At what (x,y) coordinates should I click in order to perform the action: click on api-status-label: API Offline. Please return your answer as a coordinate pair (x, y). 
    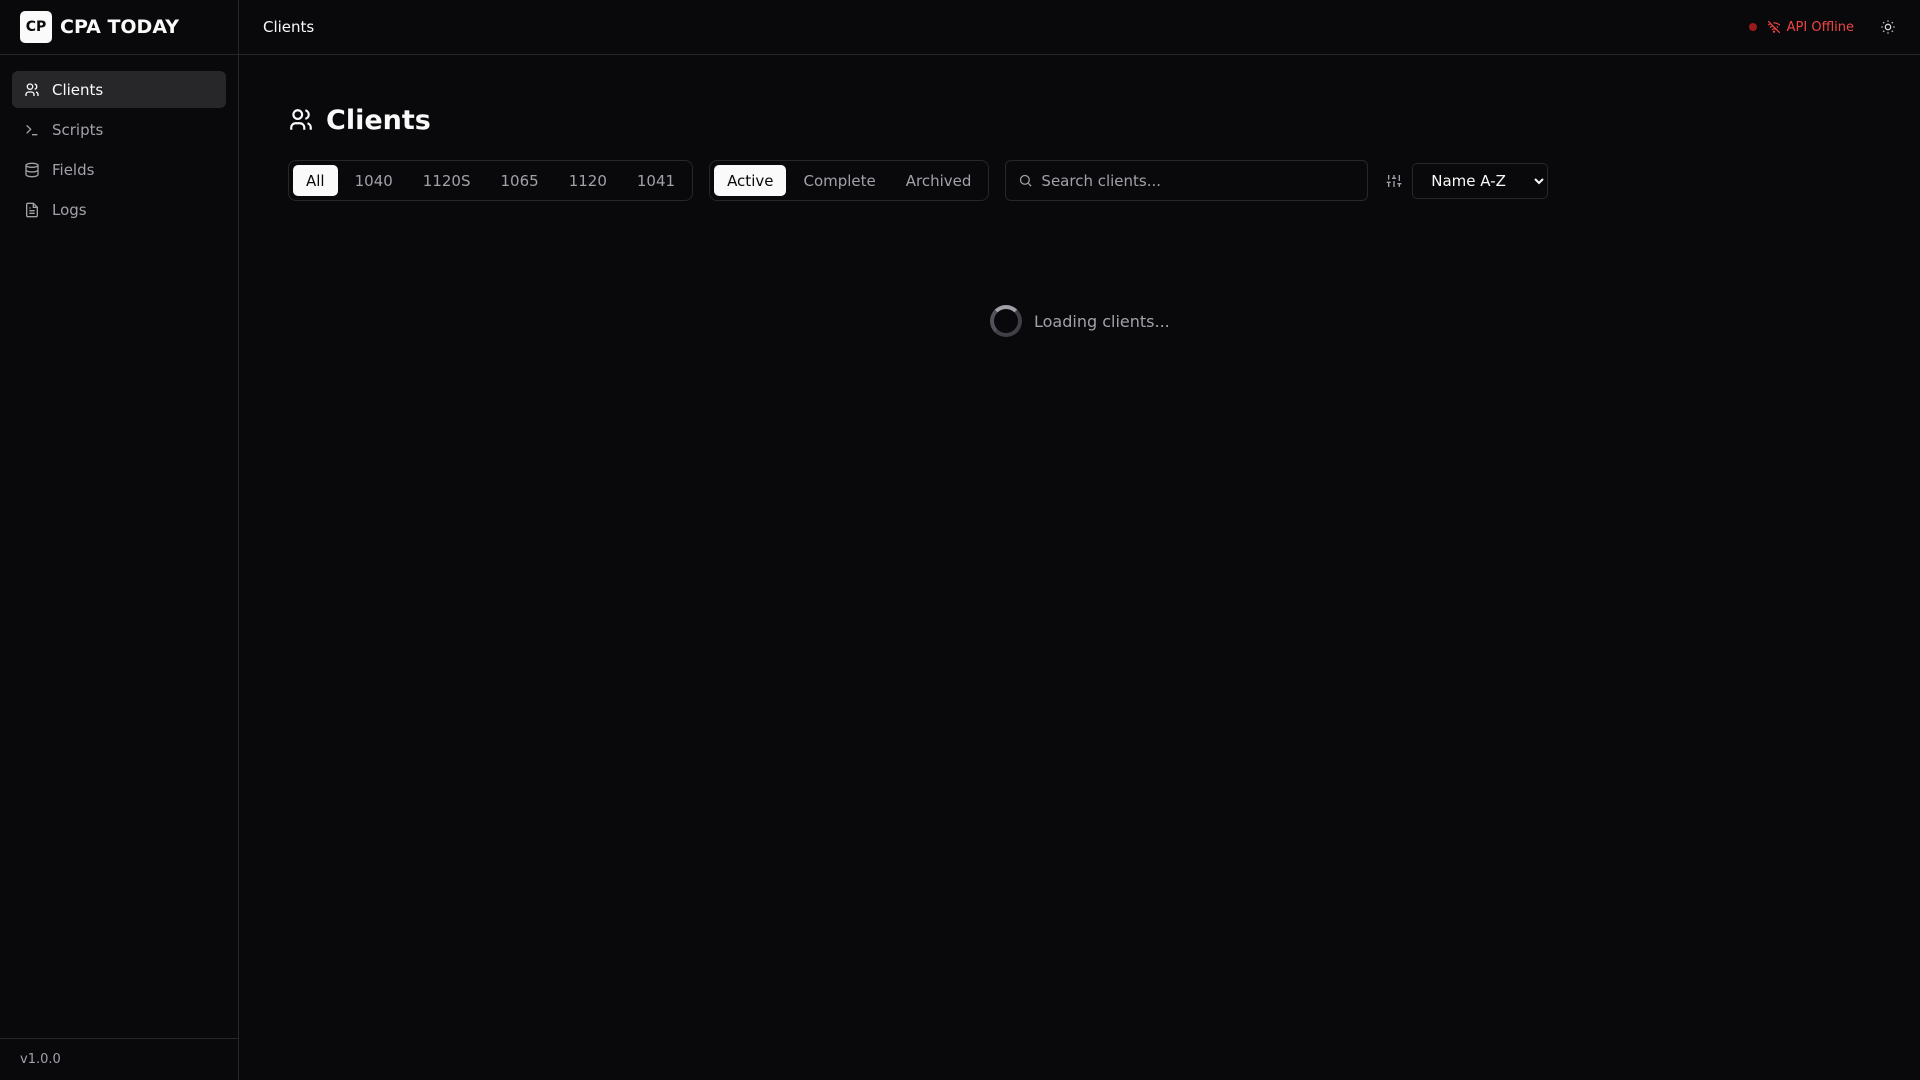
    Looking at the image, I should click on (1820, 27).